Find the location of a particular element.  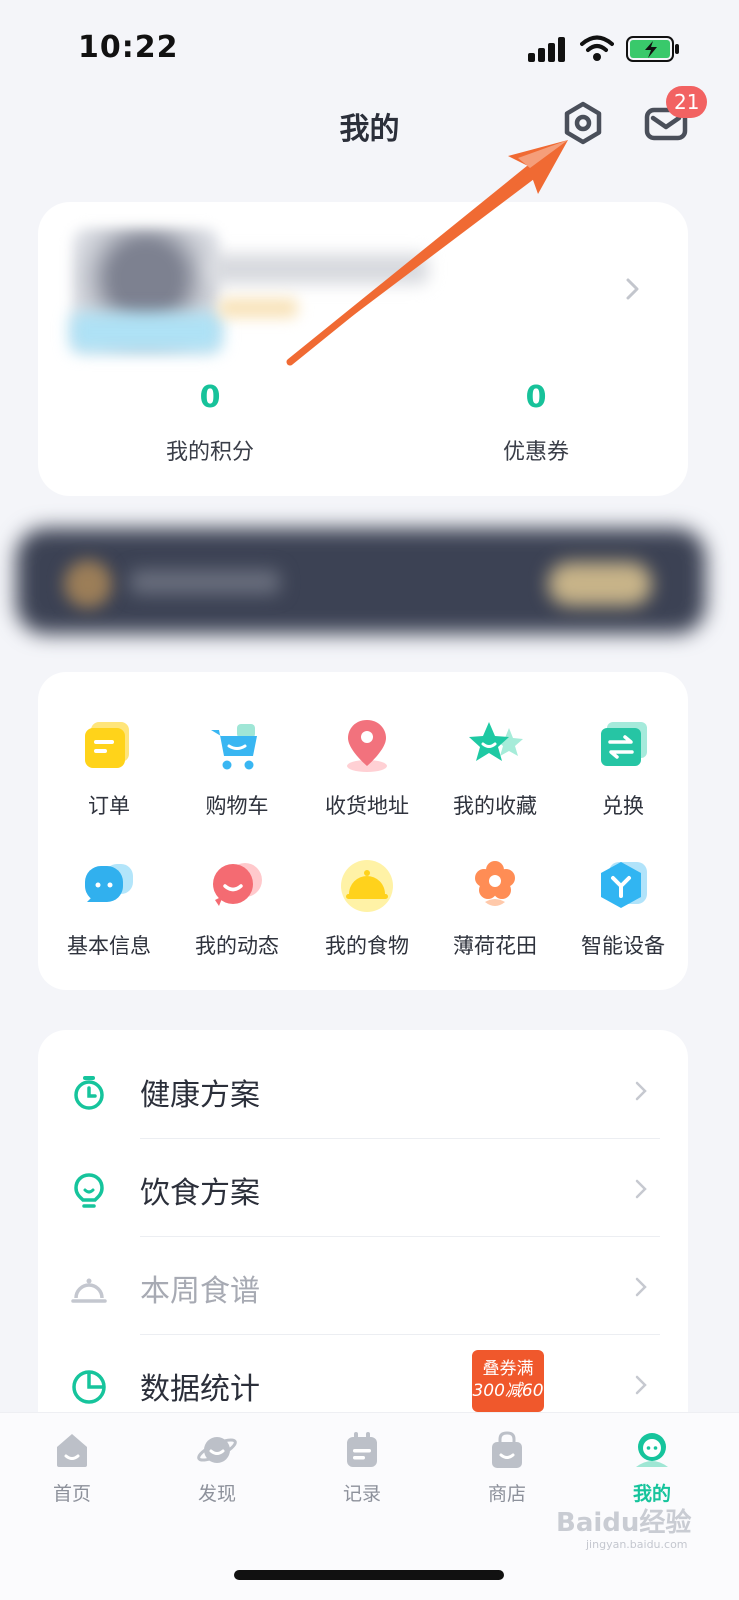

shortcut-label: 薄荷花田 is located at coordinates (495, 946).